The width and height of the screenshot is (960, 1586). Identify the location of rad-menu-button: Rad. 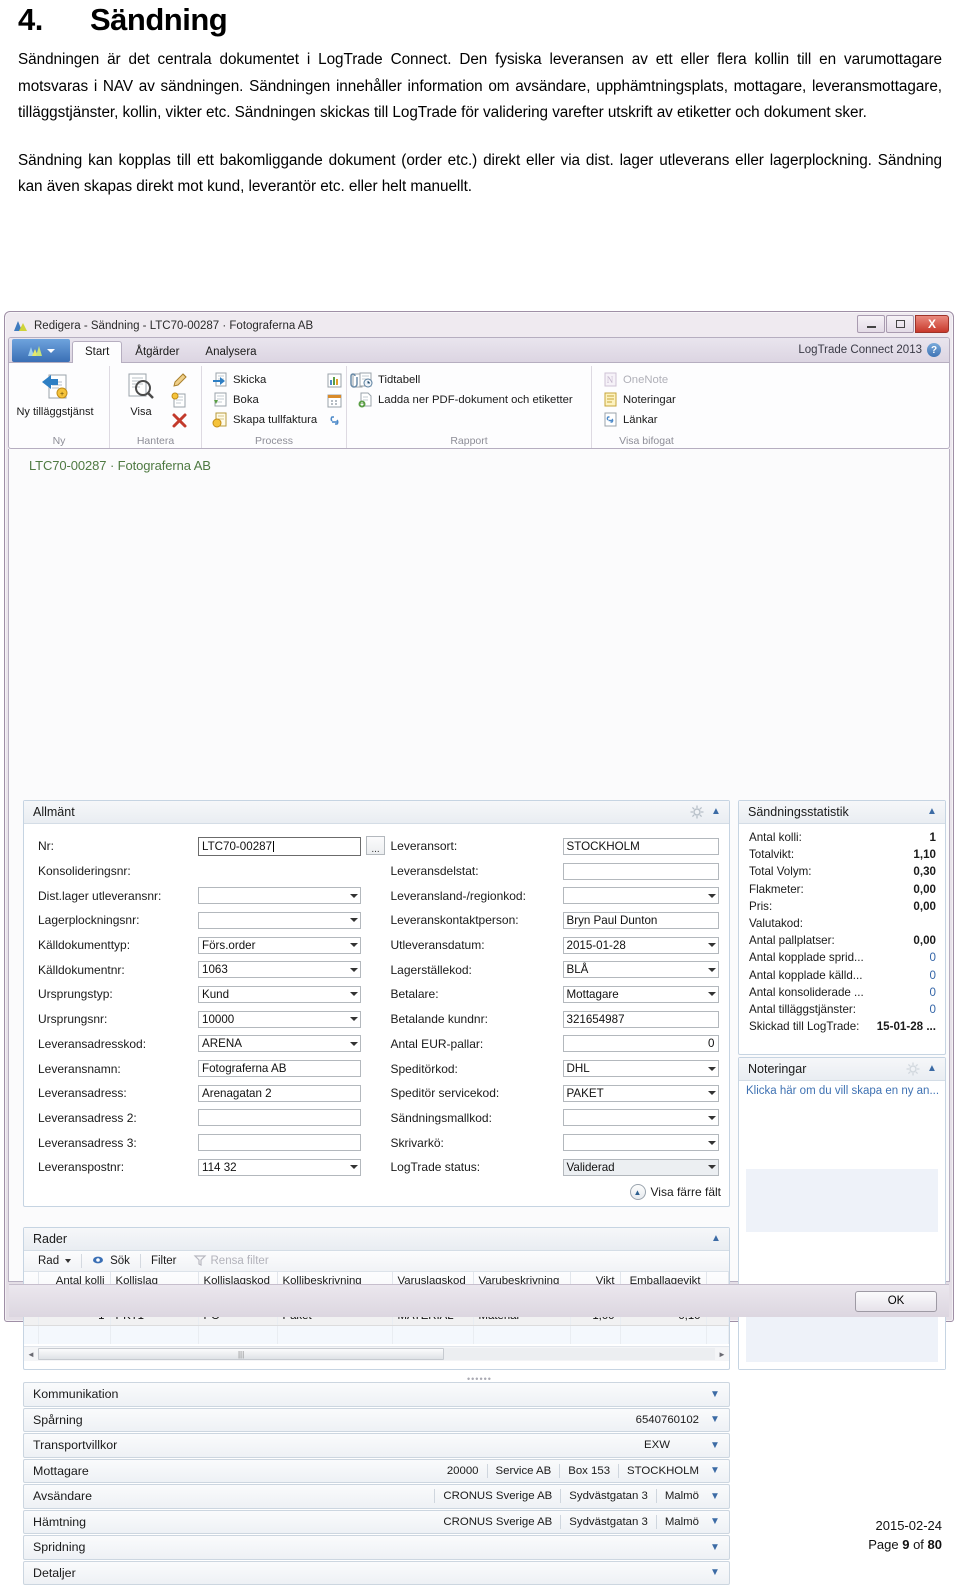
(54, 1261).